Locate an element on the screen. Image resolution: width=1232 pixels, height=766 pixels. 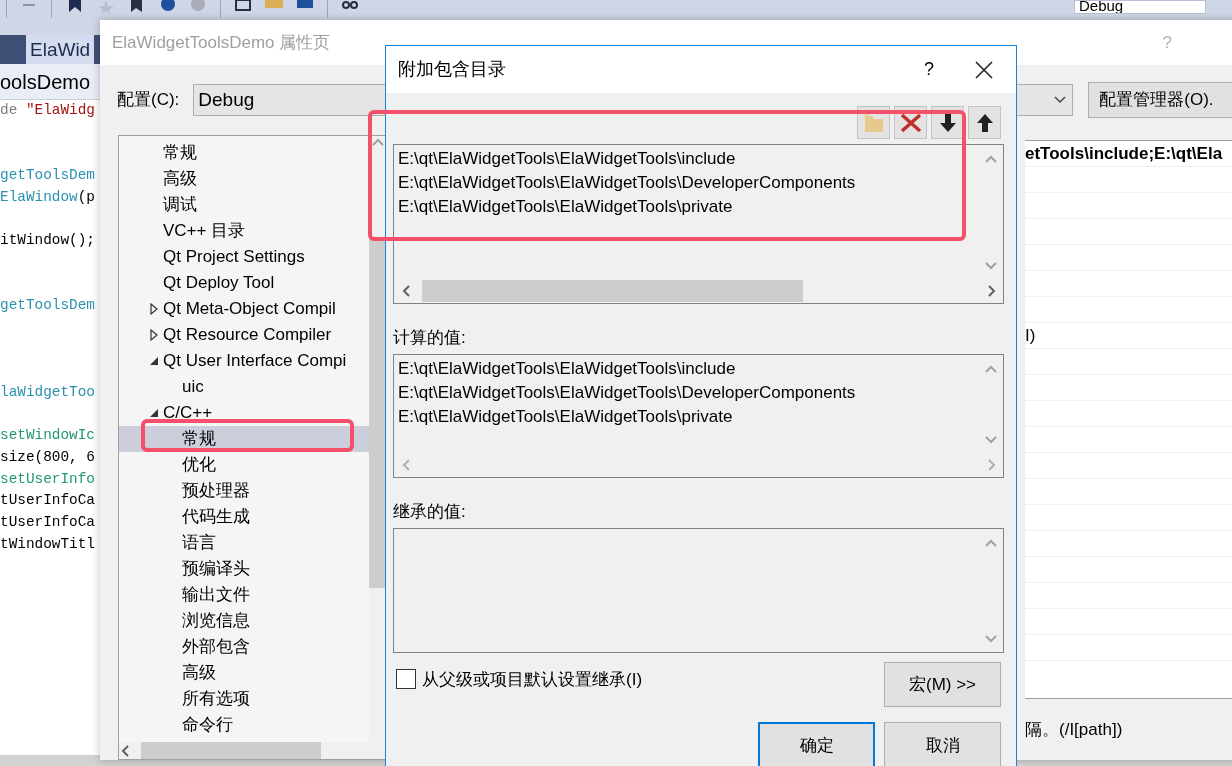
section-label: 继承的值: is located at coordinates (430, 512).